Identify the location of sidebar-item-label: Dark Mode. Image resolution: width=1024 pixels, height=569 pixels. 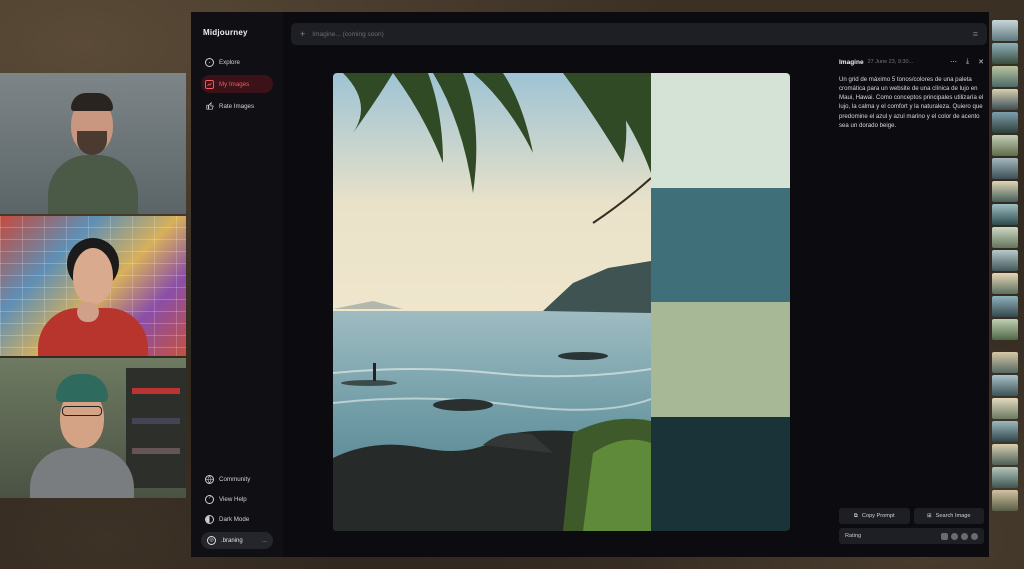
(234, 519).